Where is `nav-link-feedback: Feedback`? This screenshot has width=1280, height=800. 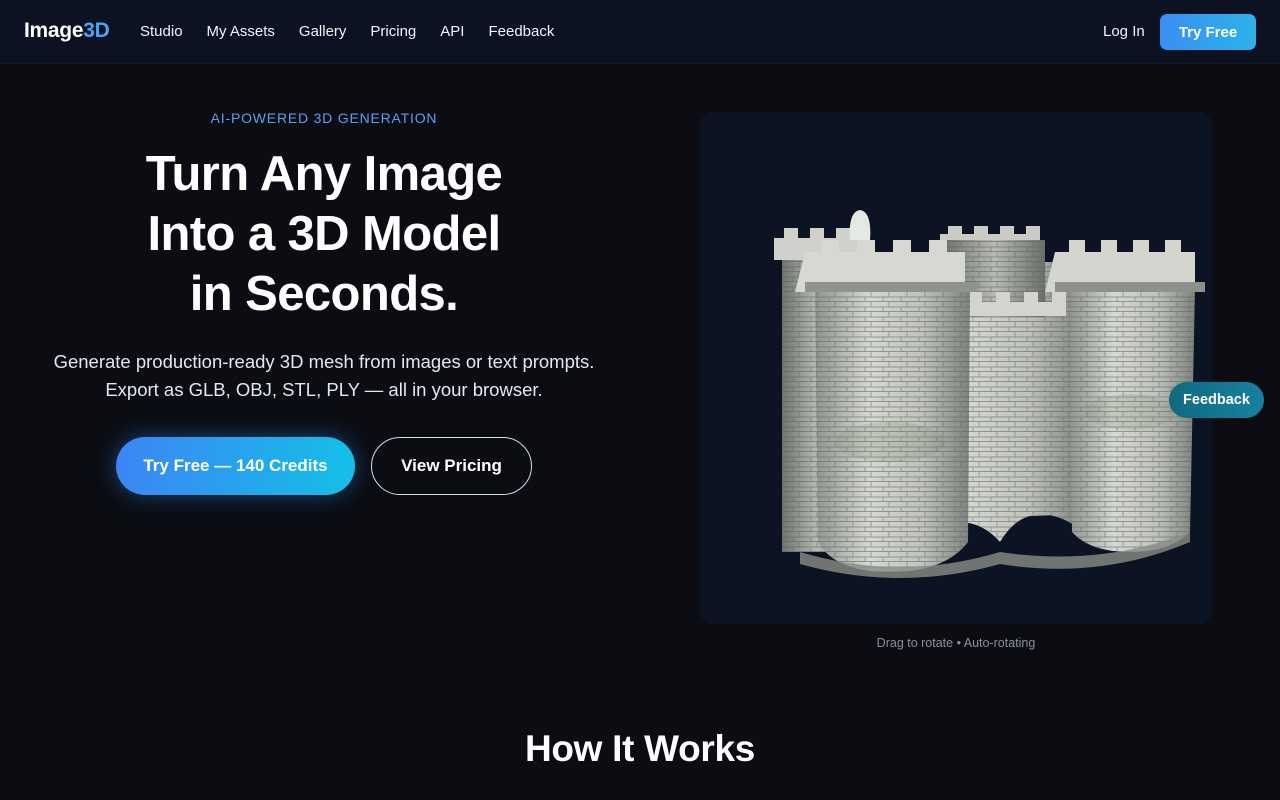
nav-link-feedback: Feedback is located at coordinates (521, 31).